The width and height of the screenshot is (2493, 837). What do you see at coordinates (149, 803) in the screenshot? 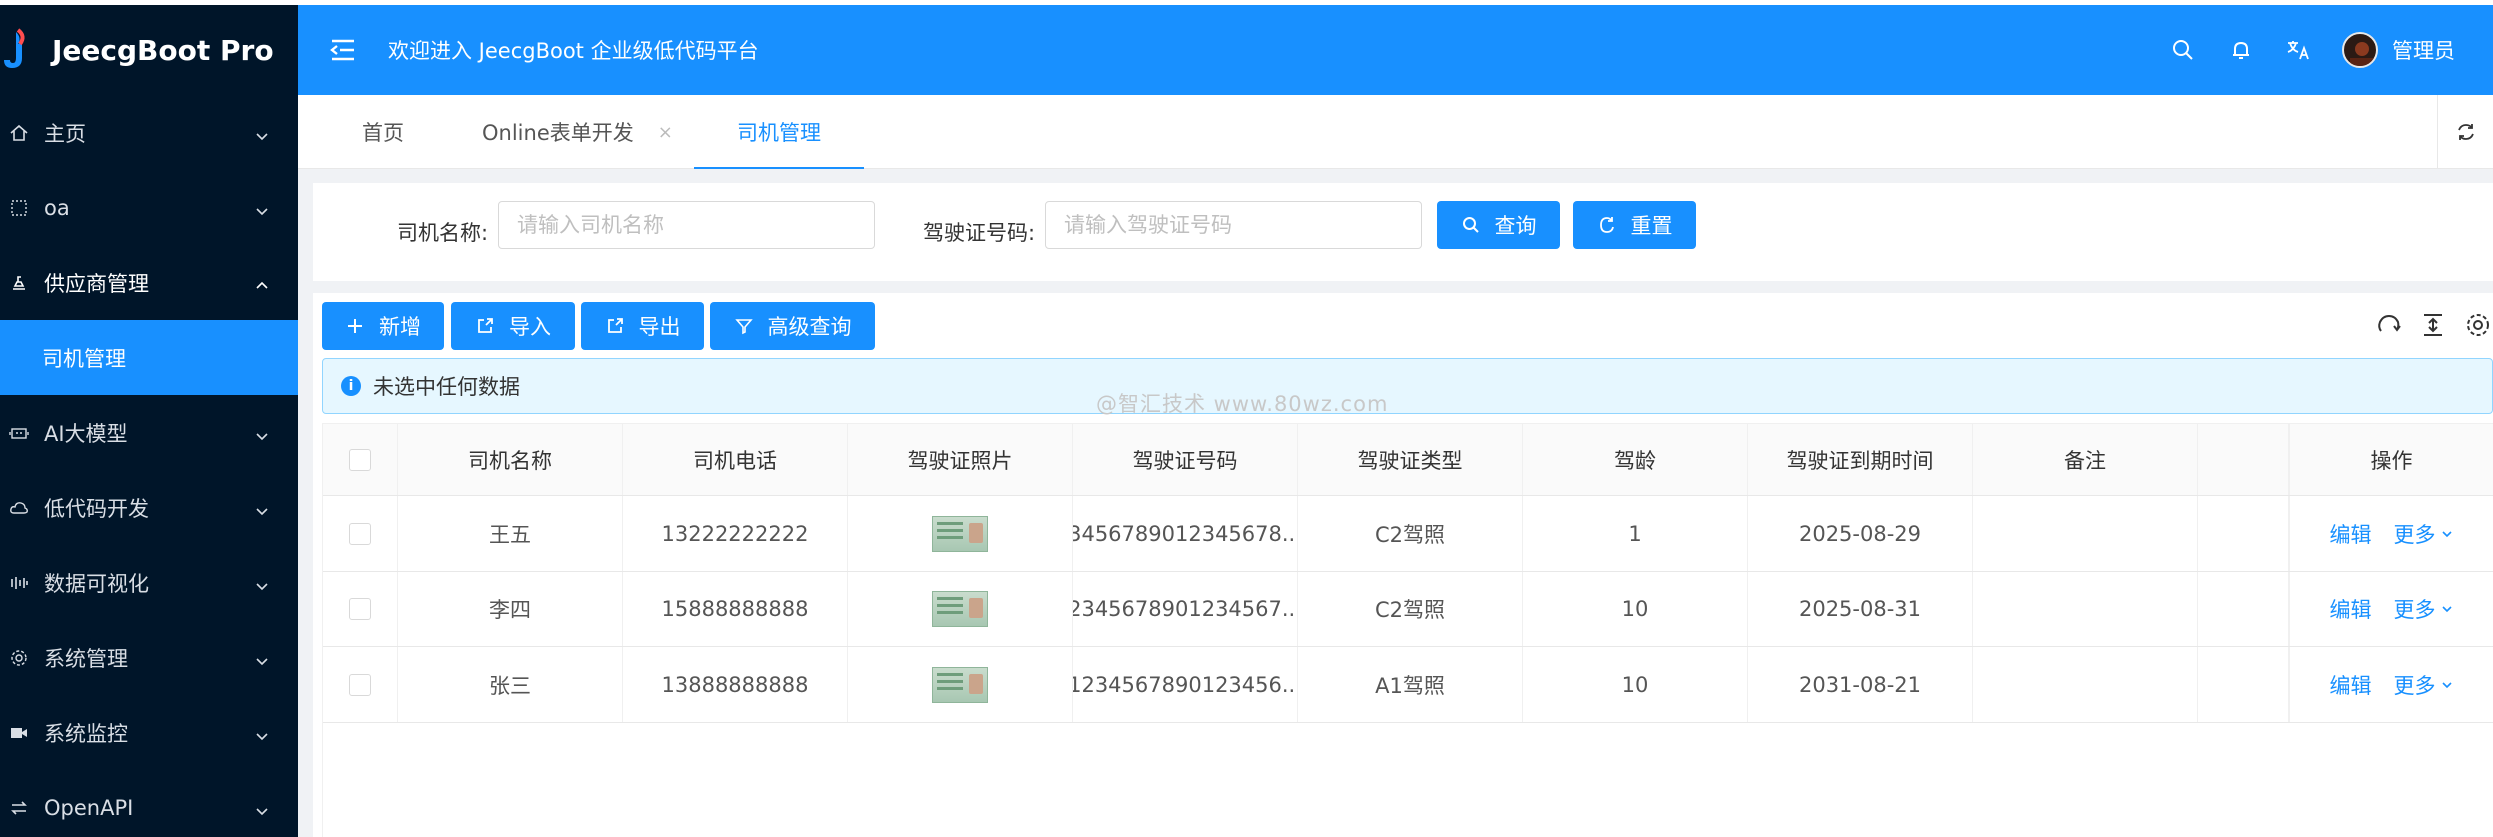
I see `sidebar-item-openapi: OpenAPI` at bounding box center [149, 803].